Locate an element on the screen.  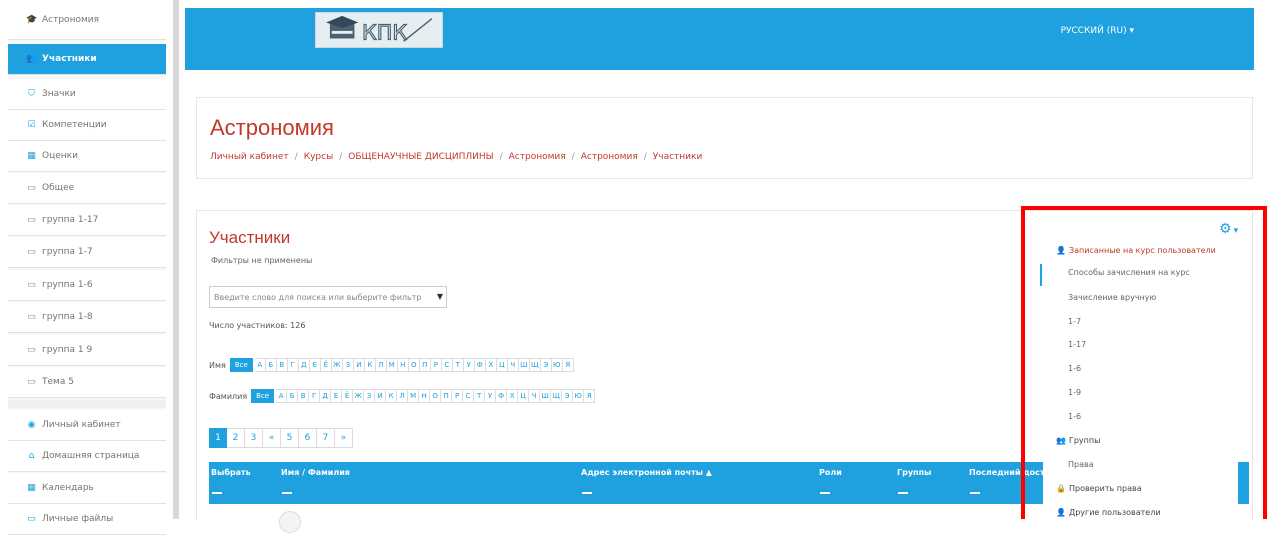
letter-filter: Ц is located at coordinates (524, 396).